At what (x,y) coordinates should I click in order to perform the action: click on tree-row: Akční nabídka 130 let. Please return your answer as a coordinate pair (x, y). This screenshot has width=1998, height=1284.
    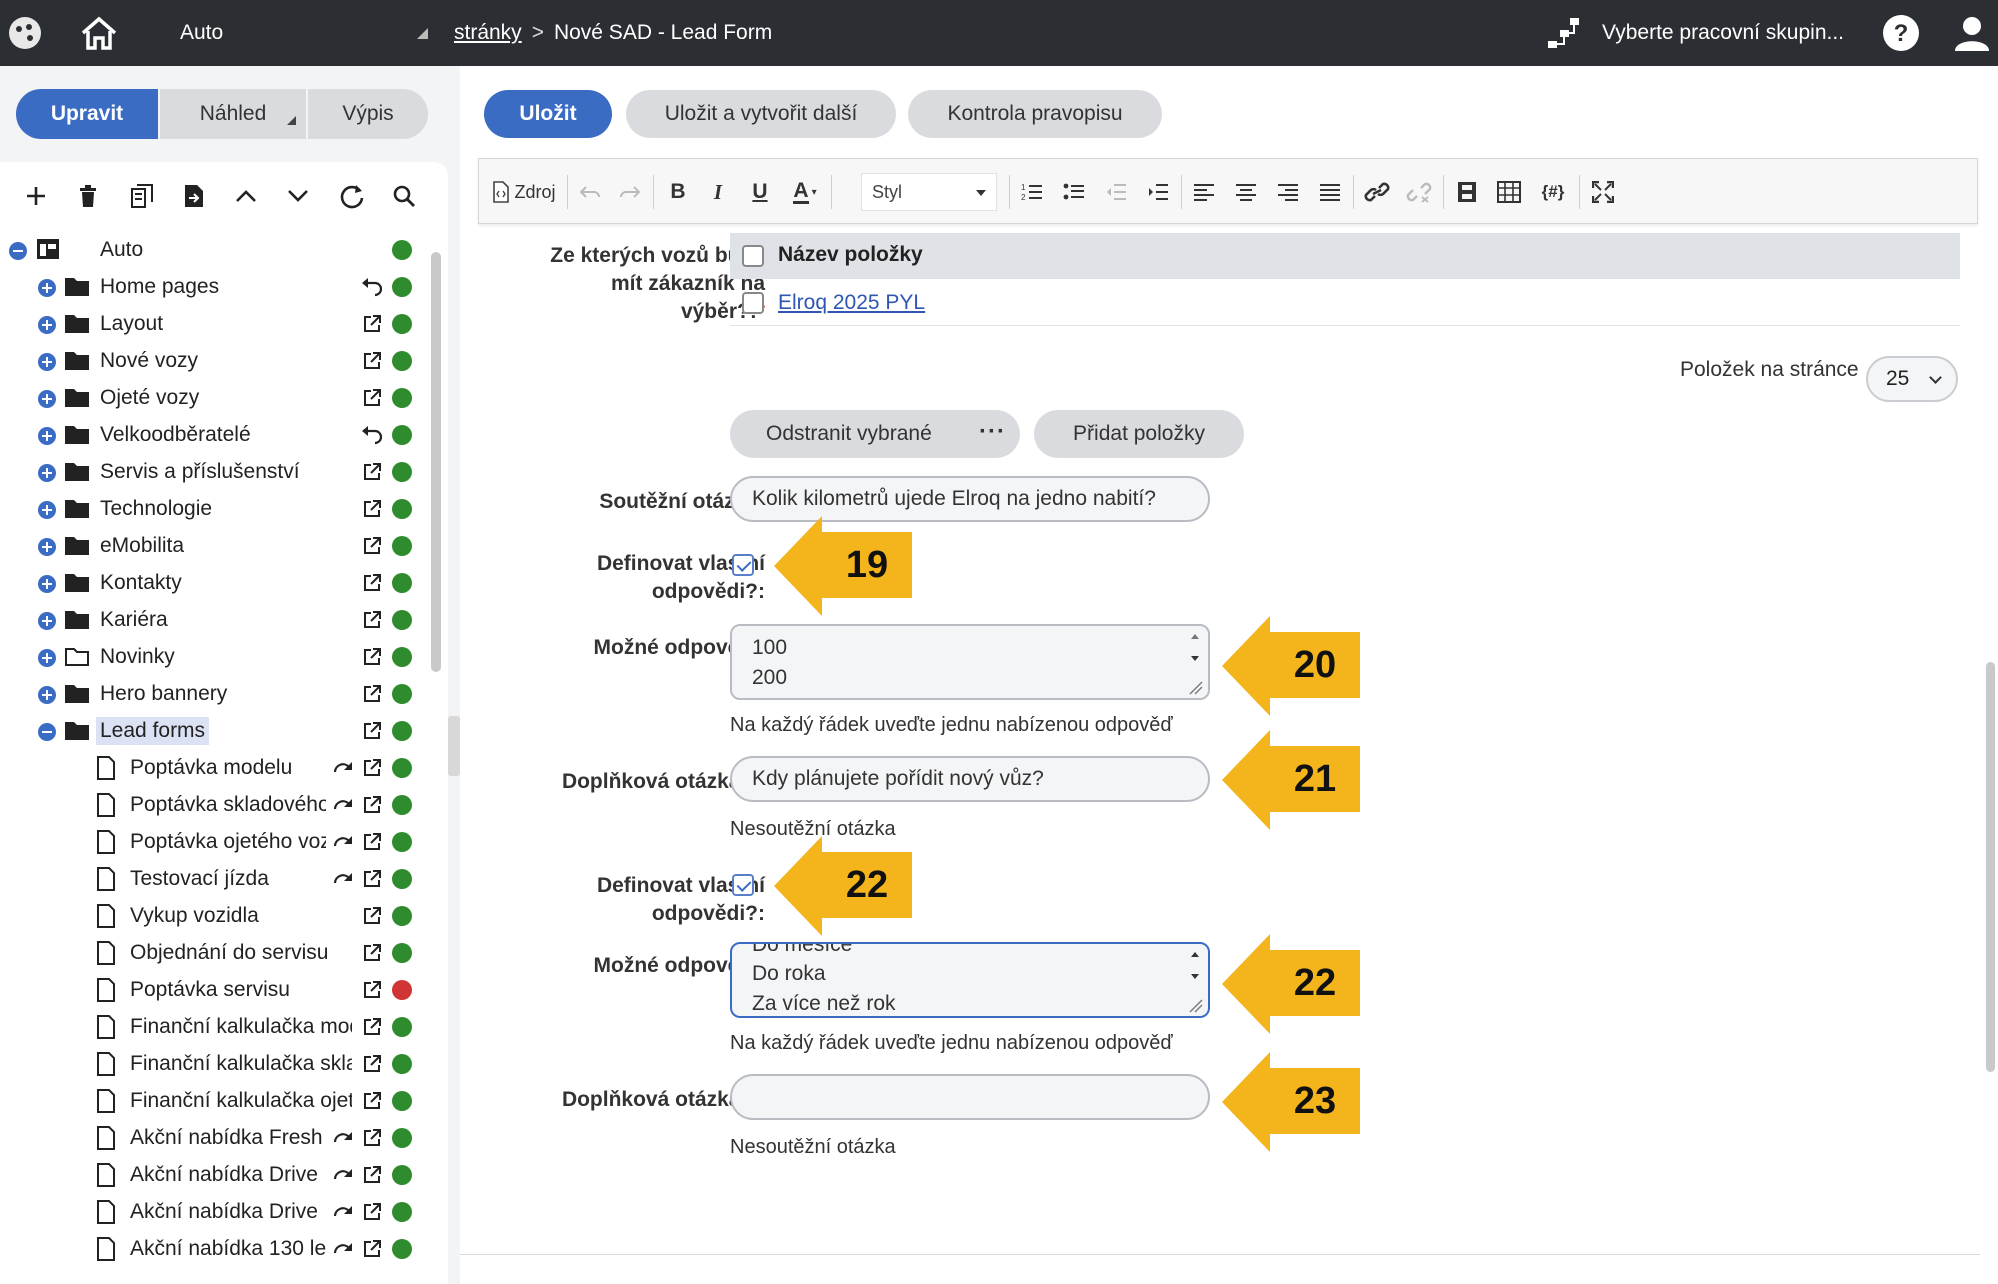
    Looking at the image, I should click on (215, 1249).